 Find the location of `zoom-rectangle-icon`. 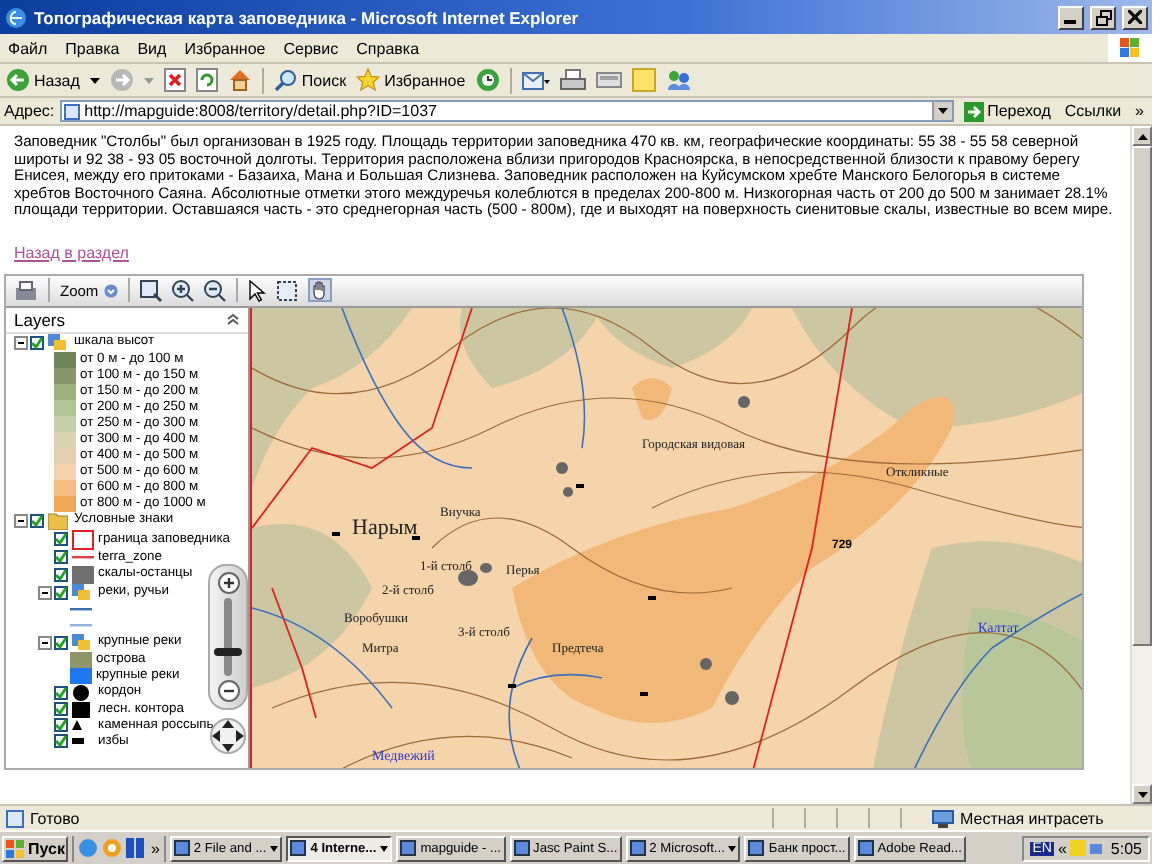

zoom-rectangle-icon is located at coordinates (151, 290).